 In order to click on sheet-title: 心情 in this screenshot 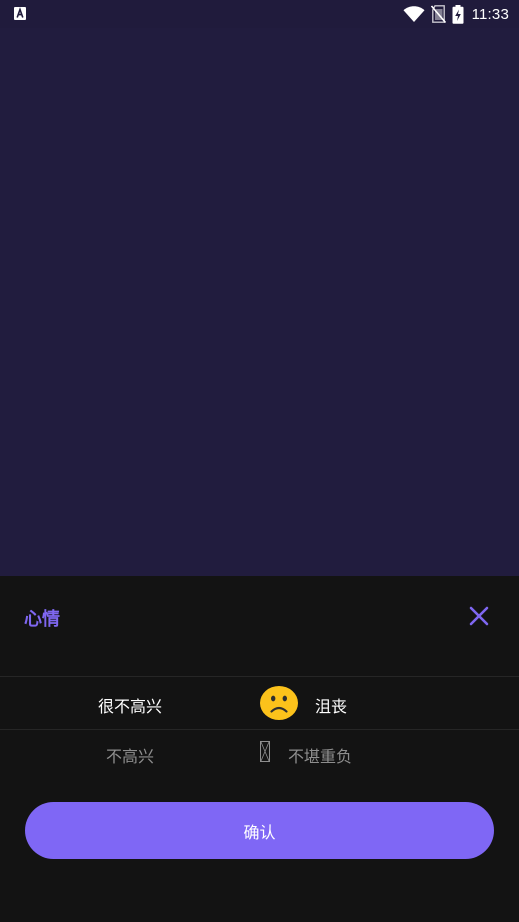, I will do `click(42, 619)`.